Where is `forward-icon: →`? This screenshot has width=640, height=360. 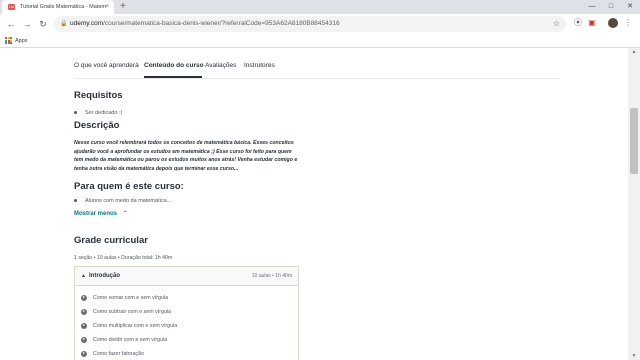
forward-icon: → is located at coordinates (27, 24).